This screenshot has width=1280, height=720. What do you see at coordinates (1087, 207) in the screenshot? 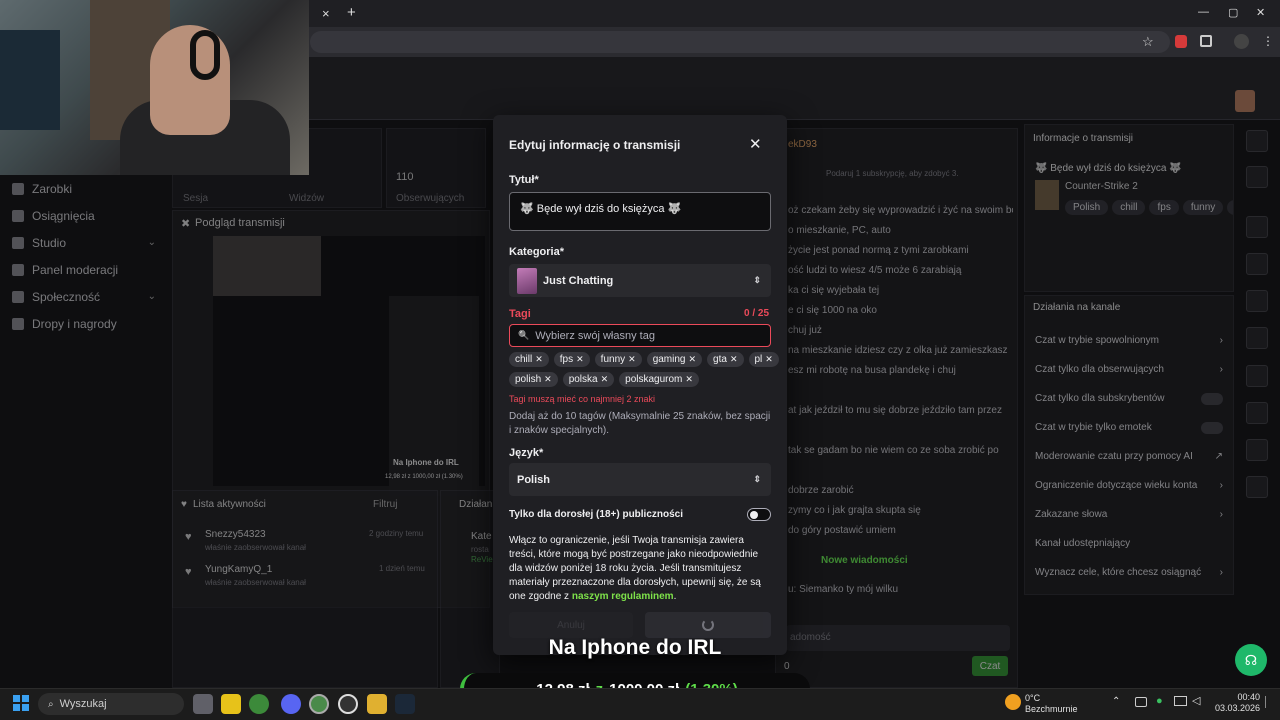
I see `stream-tag: Polish` at bounding box center [1087, 207].